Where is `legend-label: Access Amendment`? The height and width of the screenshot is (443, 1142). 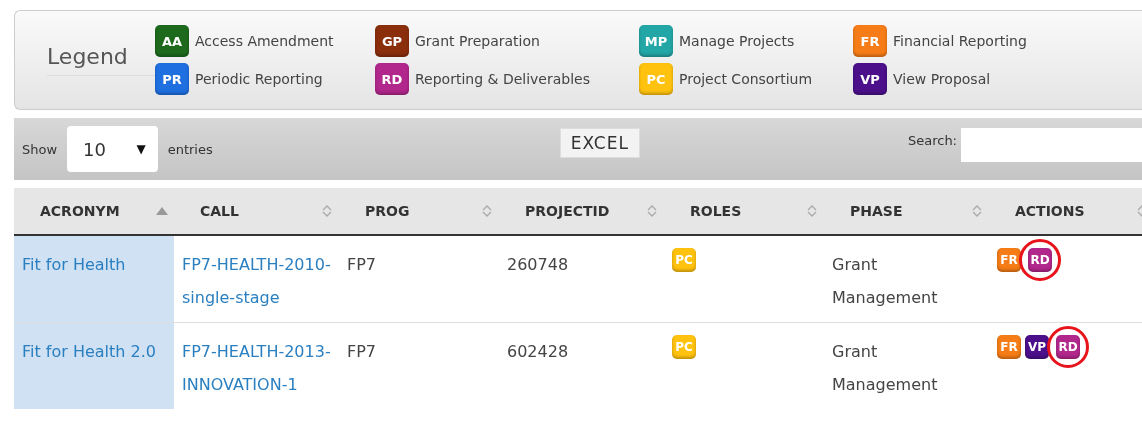 legend-label: Access Amendment is located at coordinates (264, 41).